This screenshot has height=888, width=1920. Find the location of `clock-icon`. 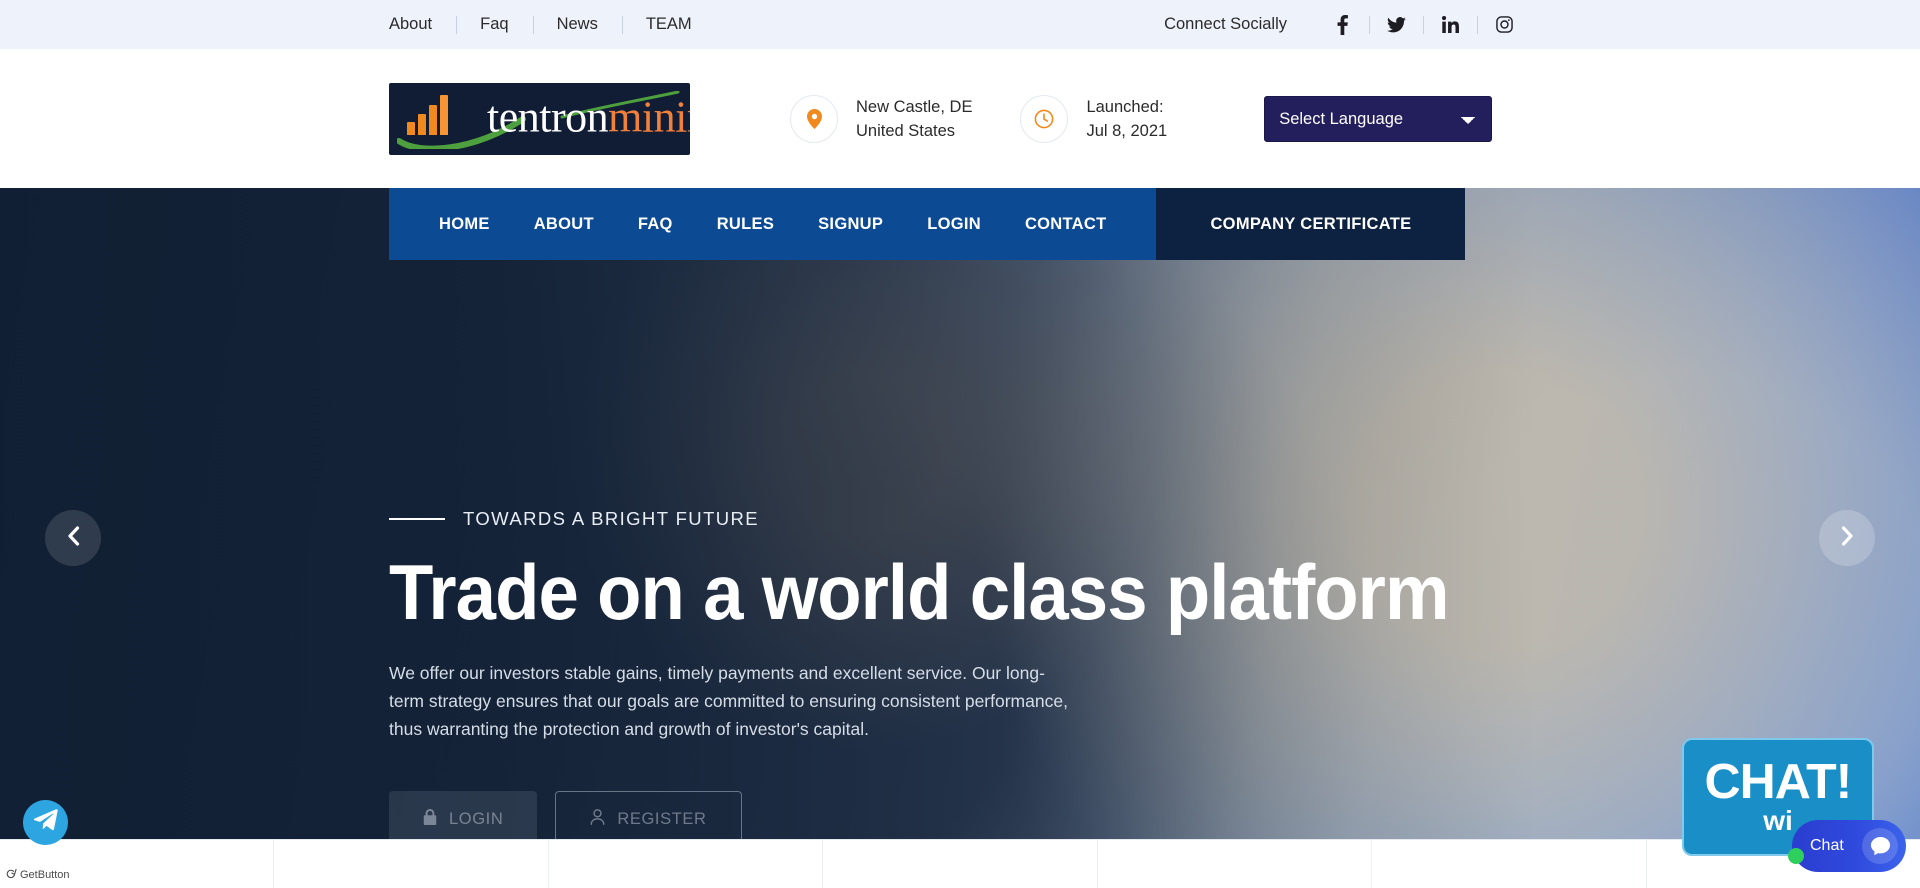

clock-icon is located at coordinates (1044, 118).